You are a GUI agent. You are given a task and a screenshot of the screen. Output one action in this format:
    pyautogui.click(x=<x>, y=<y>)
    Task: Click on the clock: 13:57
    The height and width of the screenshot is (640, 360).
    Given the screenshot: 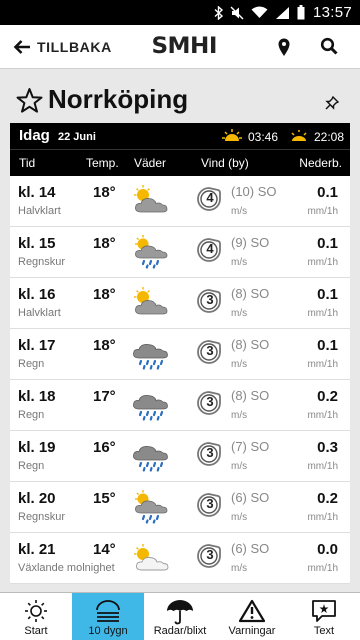 What is the action you would take?
    pyautogui.click(x=332, y=12)
    